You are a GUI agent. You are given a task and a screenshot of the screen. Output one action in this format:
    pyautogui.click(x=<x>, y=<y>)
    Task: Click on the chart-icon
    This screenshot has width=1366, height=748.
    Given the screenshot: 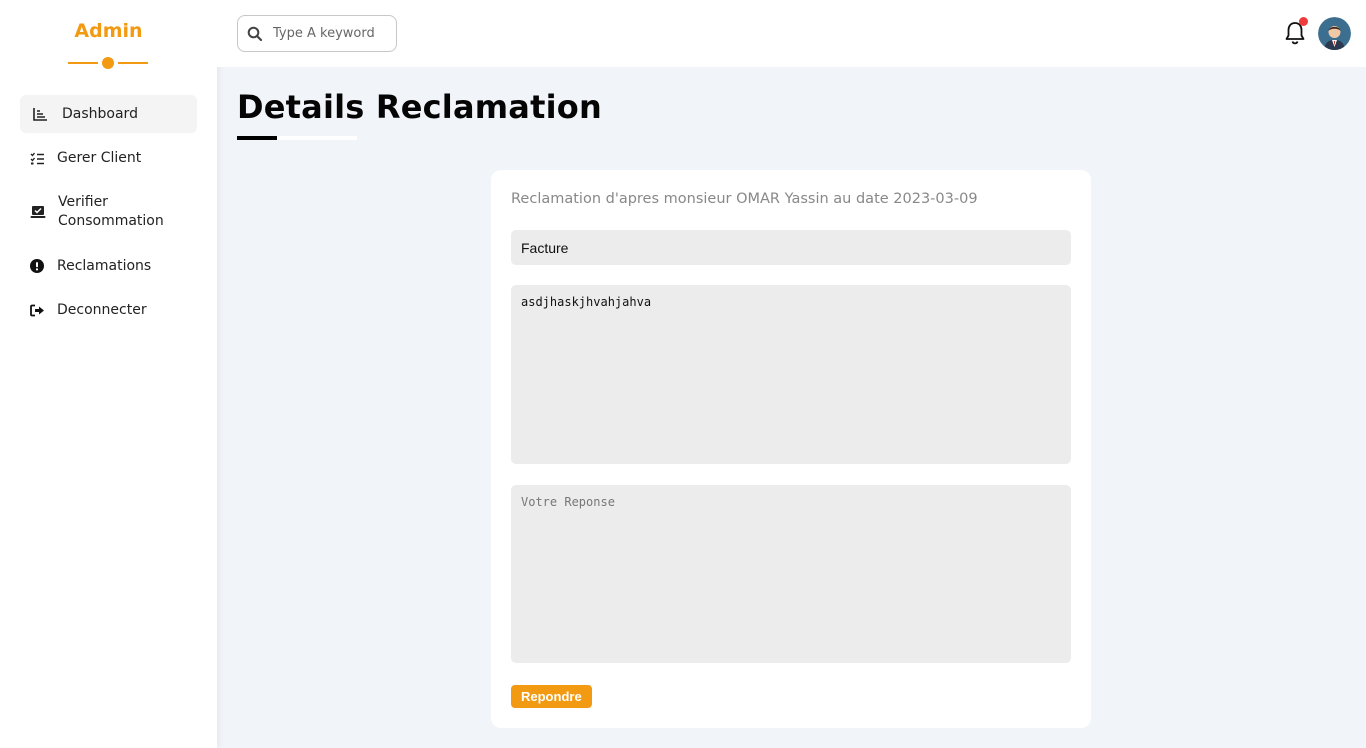 What is the action you would take?
    pyautogui.click(x=40, y=114)
    